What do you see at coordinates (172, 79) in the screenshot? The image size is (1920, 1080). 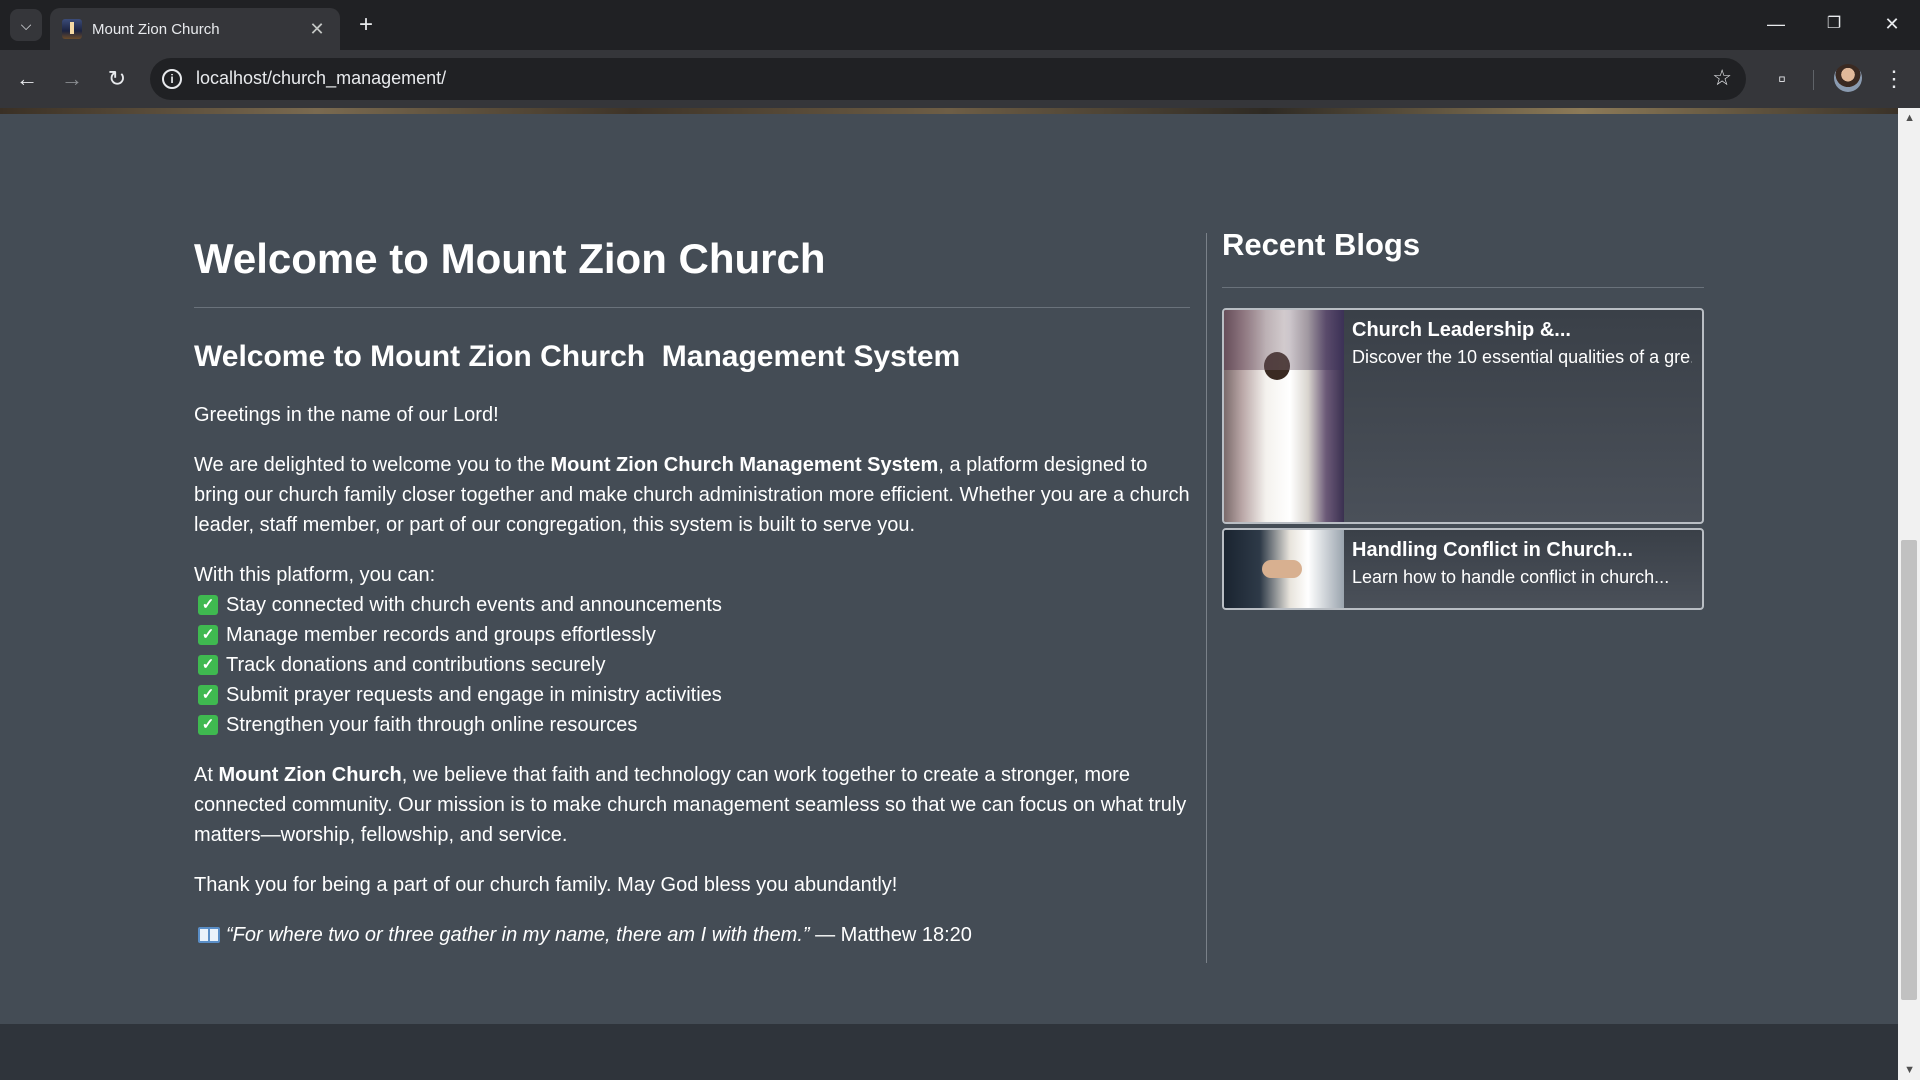 I see `info-icon: i` at bounding box center [172, 79].